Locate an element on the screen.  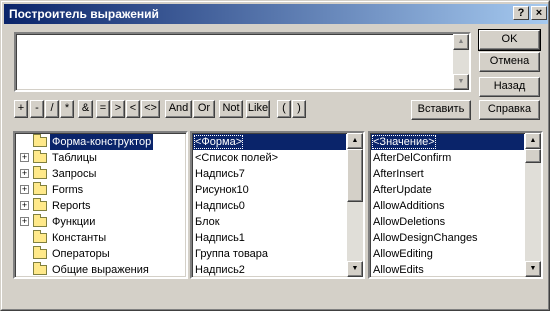
list-item: <Список полей> is located at coordinates (269, 158).